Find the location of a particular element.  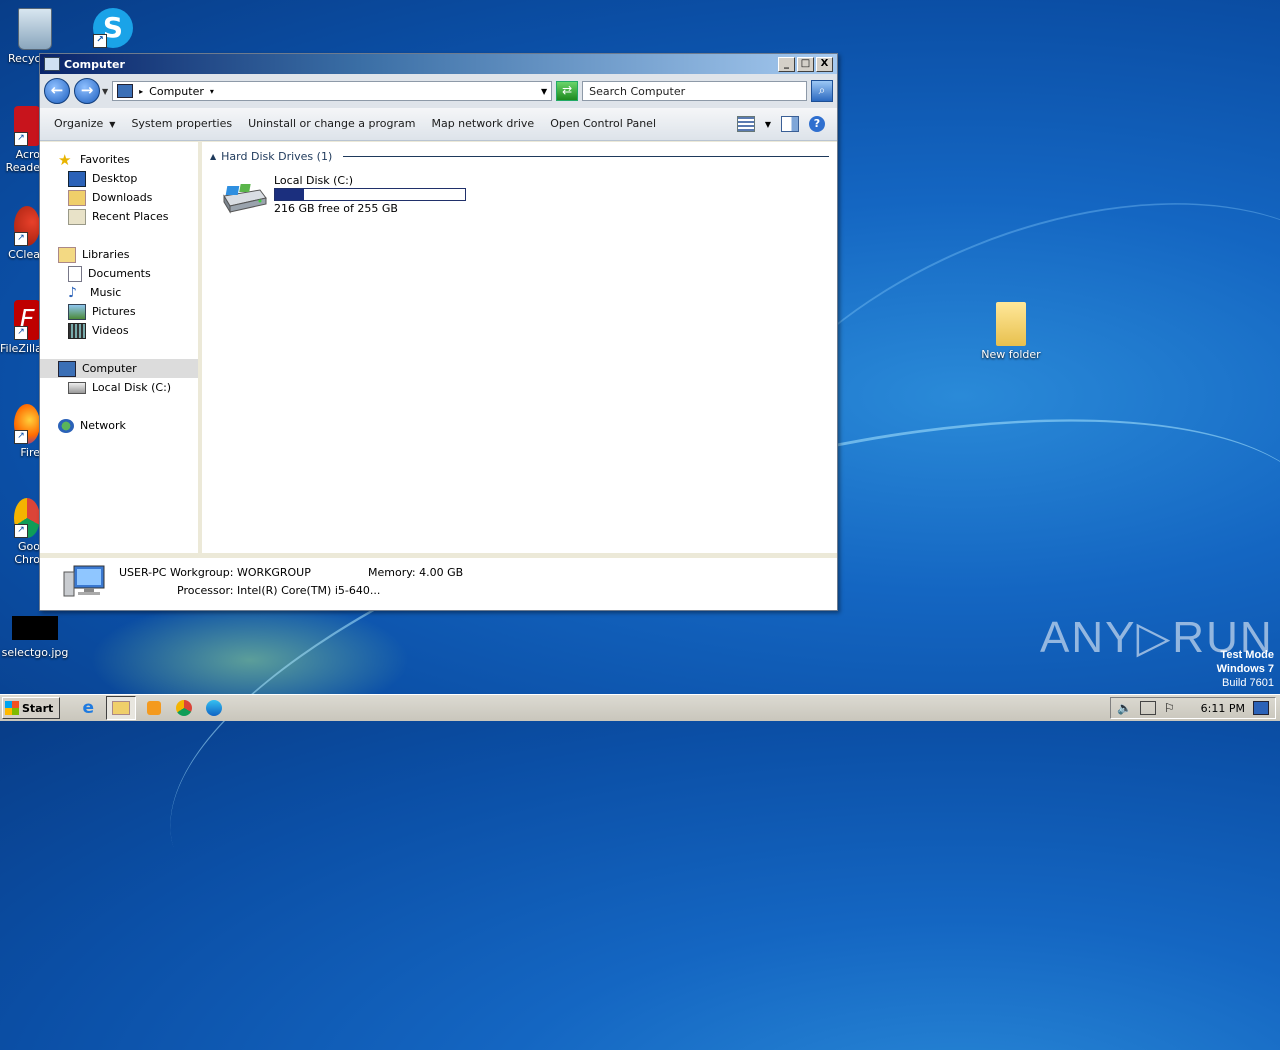

firefox-icon: ↗ is located at coordinates (27, 424).